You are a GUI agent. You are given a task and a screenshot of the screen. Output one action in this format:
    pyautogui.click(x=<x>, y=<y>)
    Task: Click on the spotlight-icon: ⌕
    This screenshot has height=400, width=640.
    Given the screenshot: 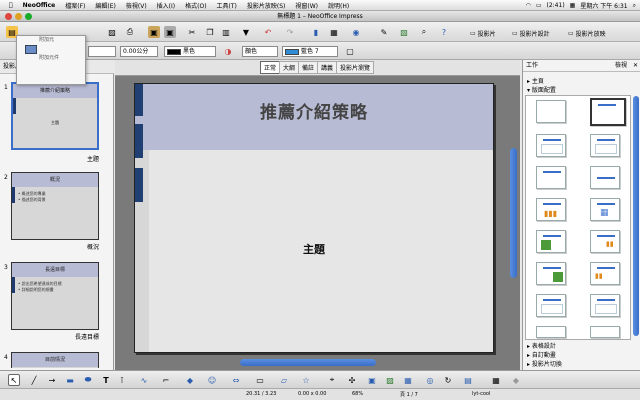 What is the action you would take?
    pyautogui.click(x=634, y=6)
    